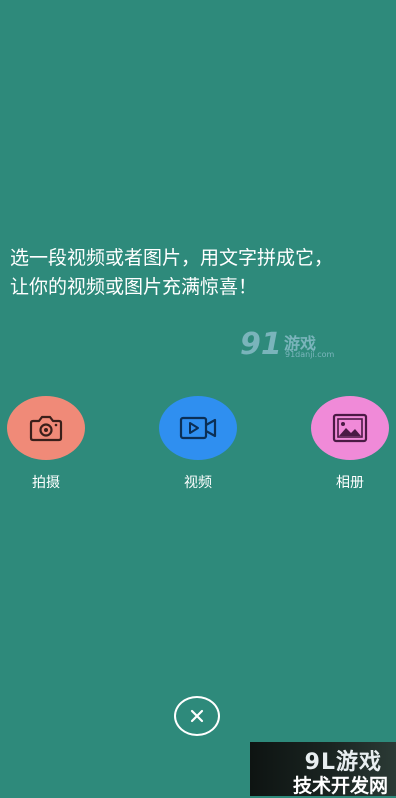 The image size is (396, 798). Describe the element at coordinates (261, 344) in the screenshot. I see `watermark-number: 91` at that location.